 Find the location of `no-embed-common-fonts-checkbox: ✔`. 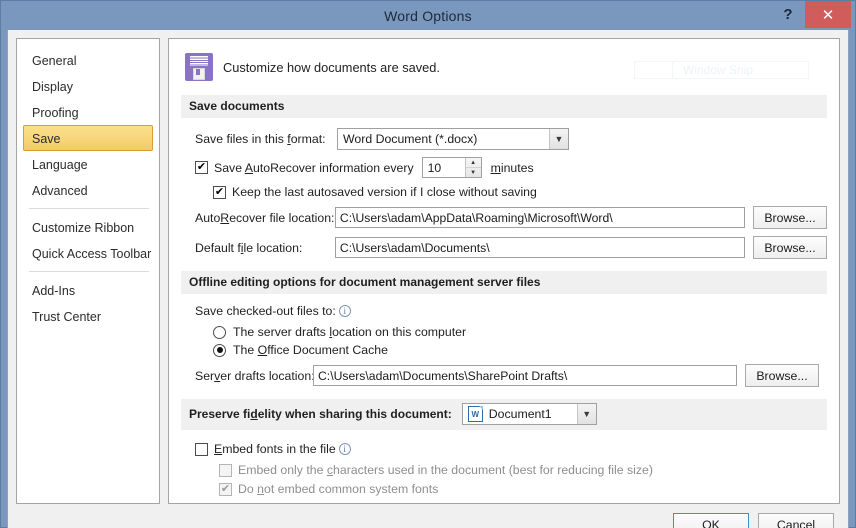

no-embed-common-fonts-checkbox: ✔ is located at coordinates (225, 489).